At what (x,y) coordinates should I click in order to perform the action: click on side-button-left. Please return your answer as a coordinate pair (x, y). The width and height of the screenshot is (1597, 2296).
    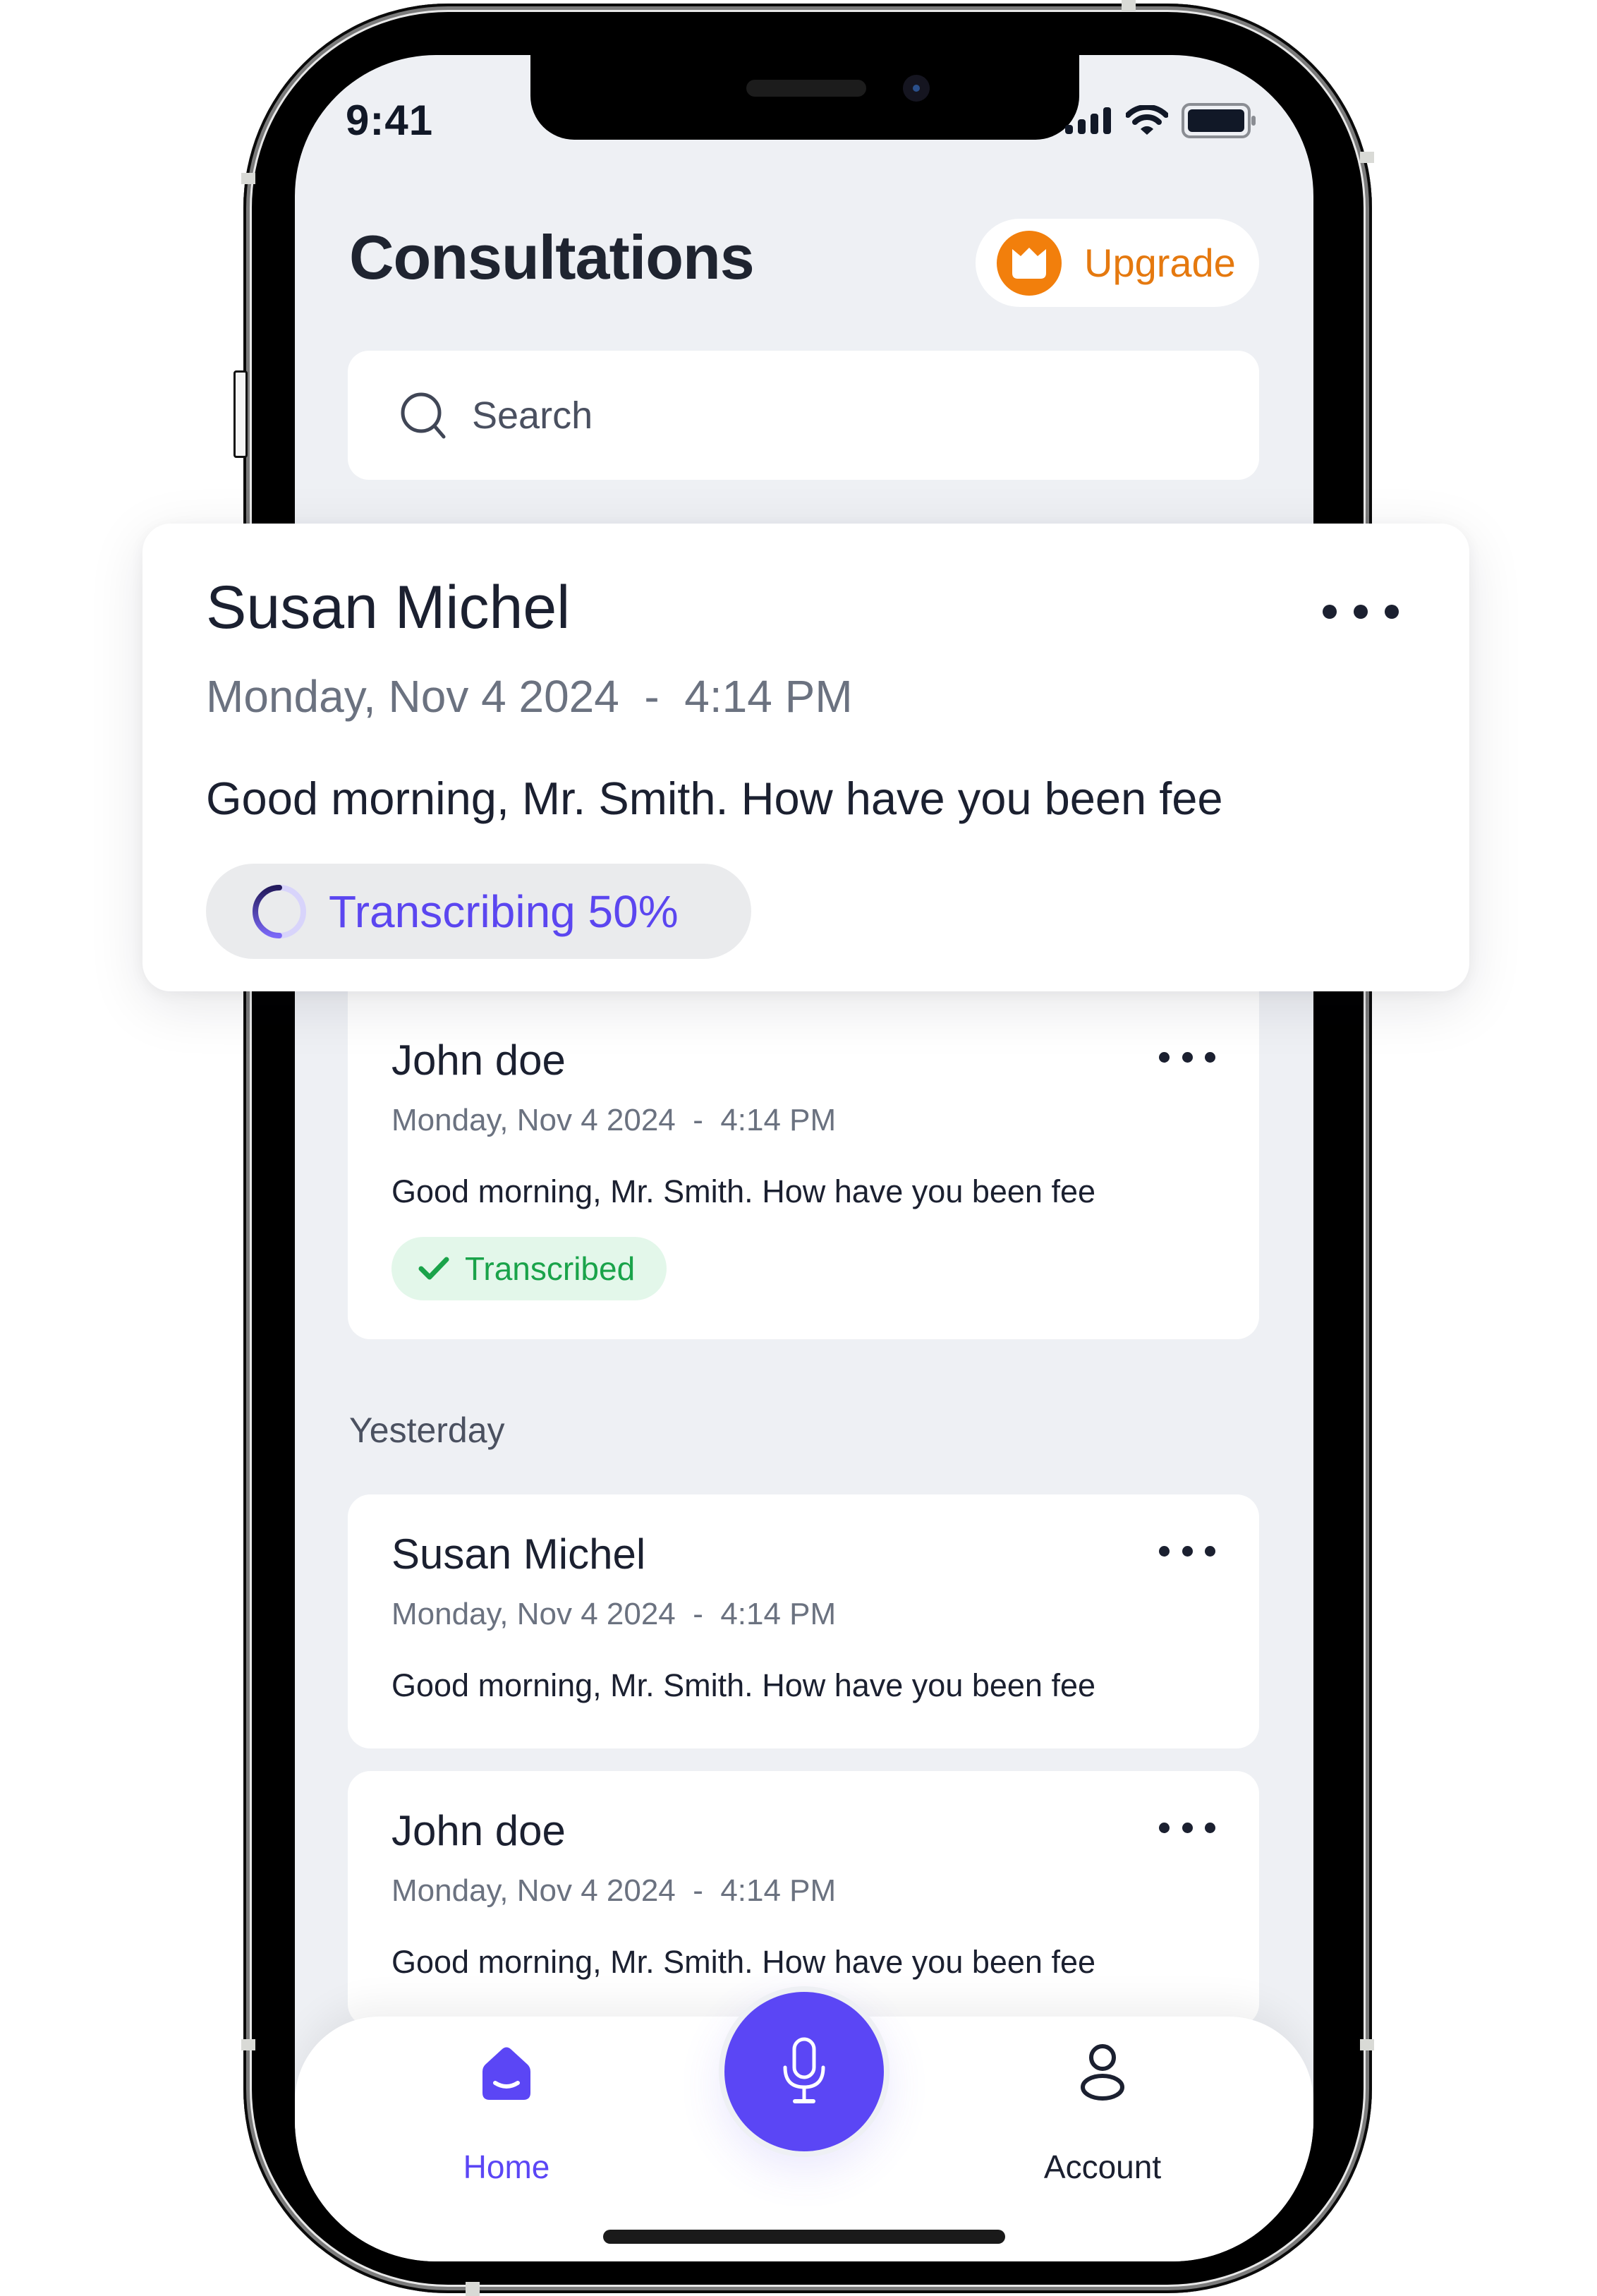
    Looking at the image, I should click on (240, 414).